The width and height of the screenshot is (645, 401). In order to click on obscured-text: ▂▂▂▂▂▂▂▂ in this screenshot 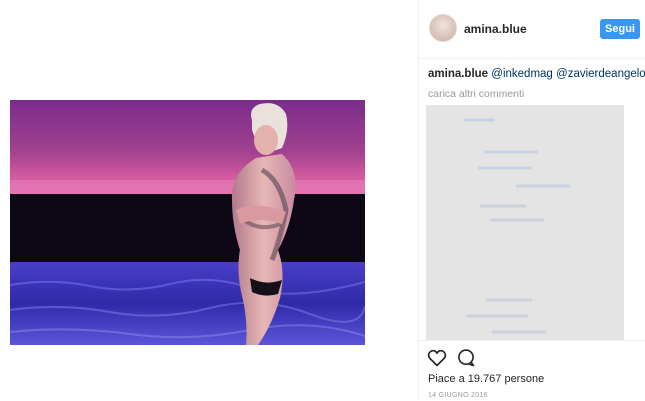, I will do `click(497, 312)`.